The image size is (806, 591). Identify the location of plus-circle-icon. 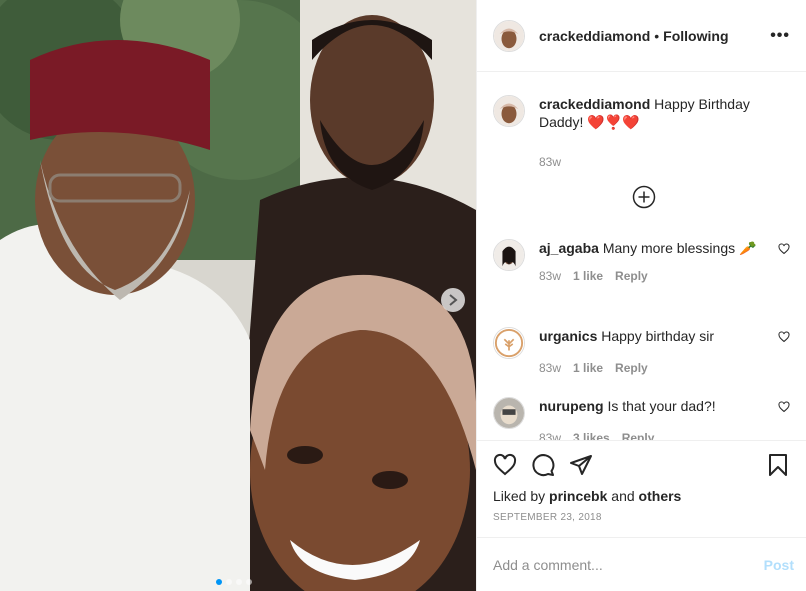
(644, 197).